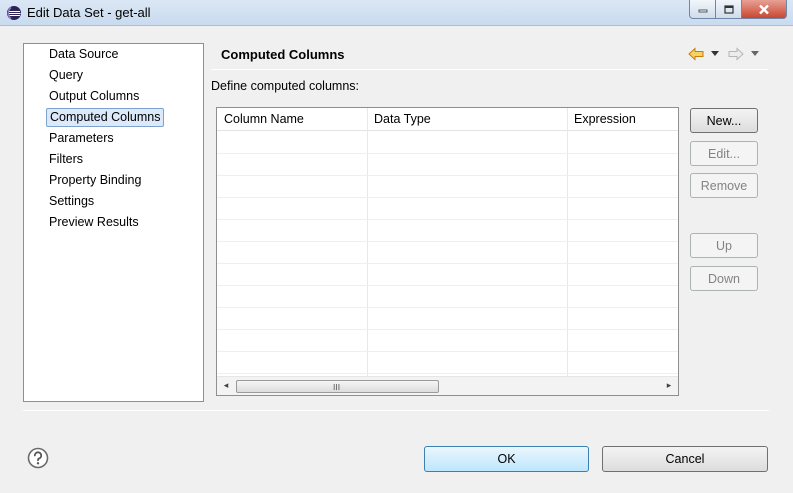  Describe the element at coordinates (696, 54) in the screenshot. I see `back-arrow-icon` at that location.